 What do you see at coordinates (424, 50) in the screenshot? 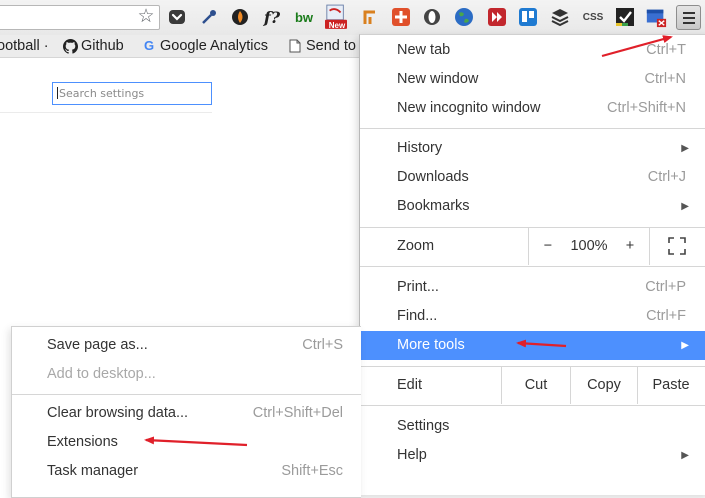
I see `menu-item-label: New tab` at bounding box center [424, 50].